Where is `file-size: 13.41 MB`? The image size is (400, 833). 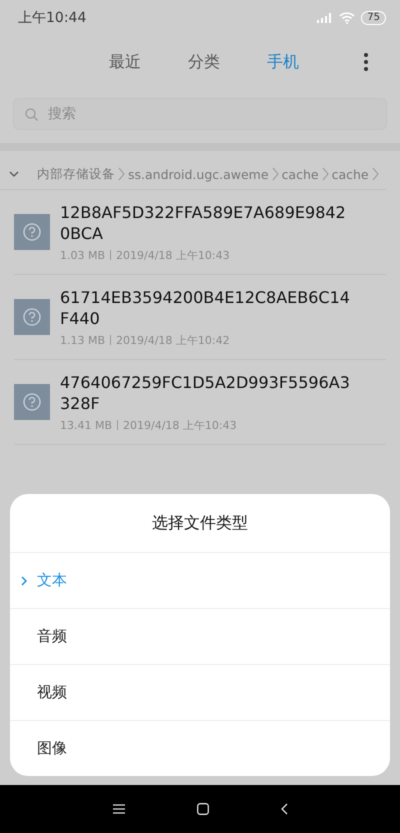 file-size: 13.41 MB is located at coordinates (86, 425).